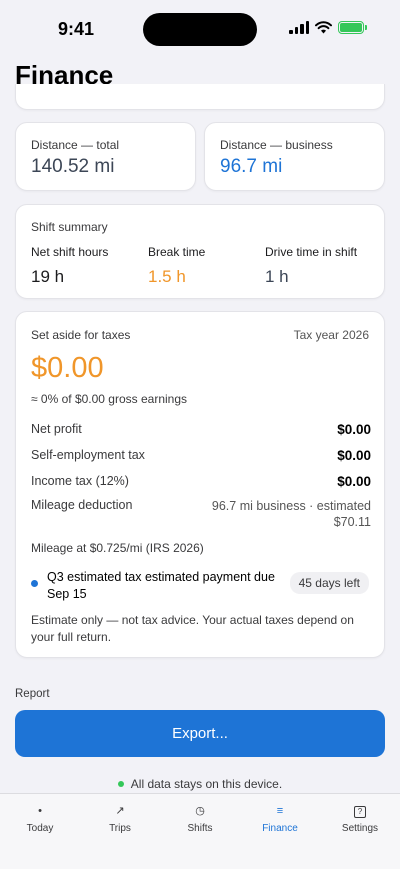  What do you see at coordinates (177, 252) in the screenshot?
I see `break-time-label: Break time` at bounding box center [177, 252].